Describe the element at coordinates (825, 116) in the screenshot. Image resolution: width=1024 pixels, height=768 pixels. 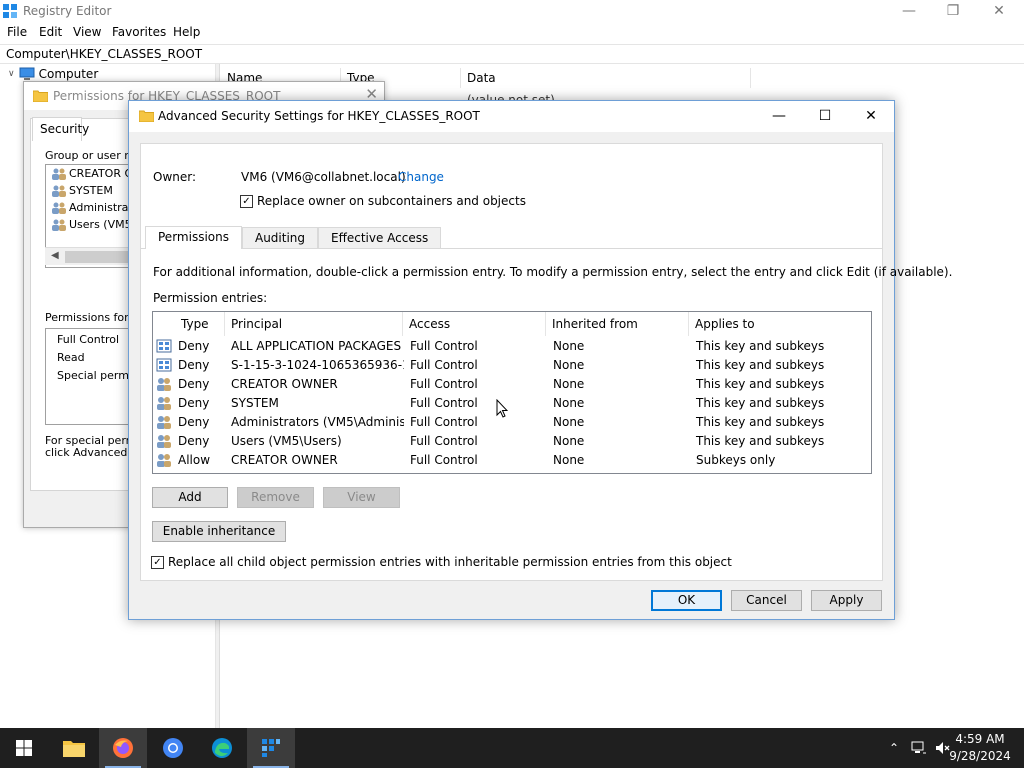
I see `maximize-button: ☐` at that location.